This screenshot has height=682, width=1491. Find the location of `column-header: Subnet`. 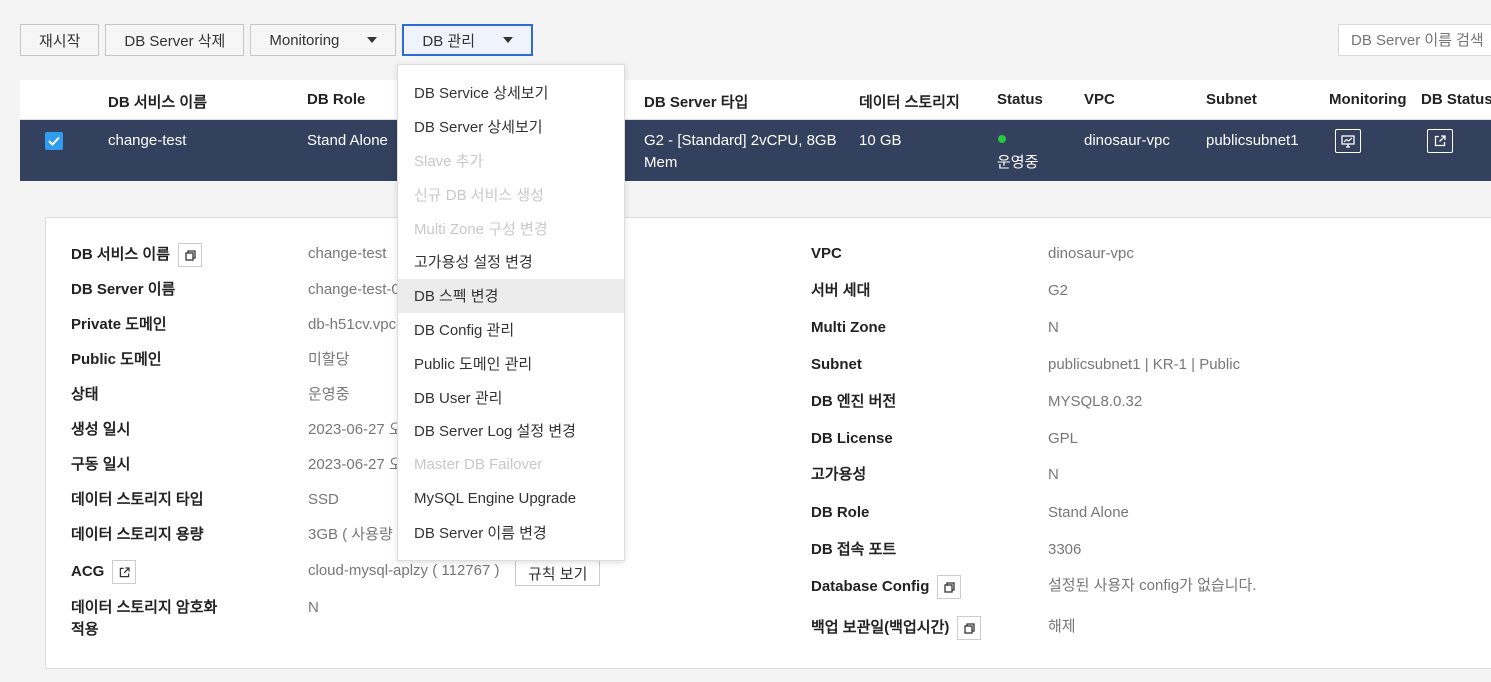

column-header: Subnet is located at coordinates (1231, 99).